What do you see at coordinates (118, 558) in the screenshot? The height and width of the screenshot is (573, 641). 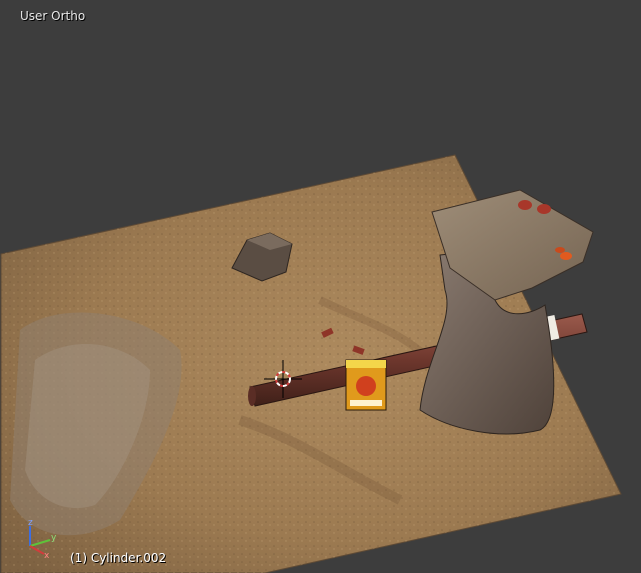 I see `active-object-label: (1) Cylinder.002` at bounding box center [118, 558].